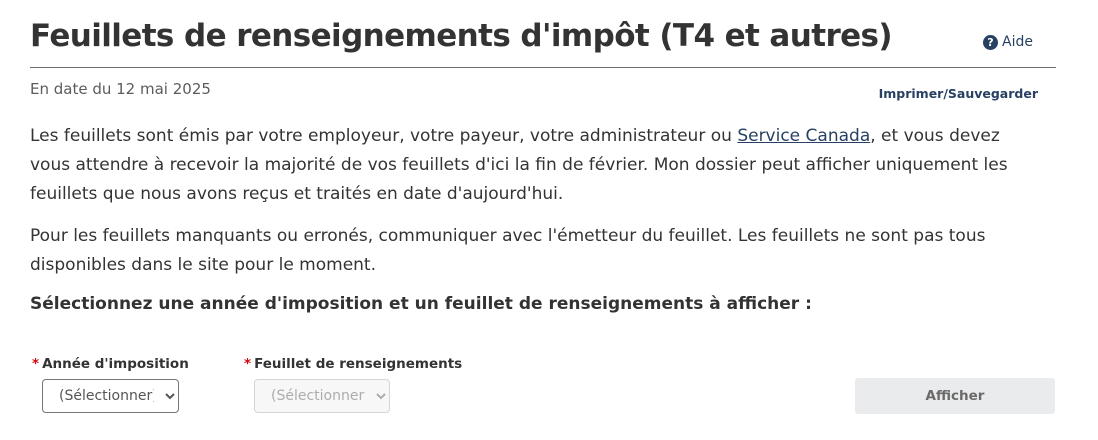 The image size is (1098, 440). I want to click on as-of-date: En date du 12 mai 2025, so click(120, 89).